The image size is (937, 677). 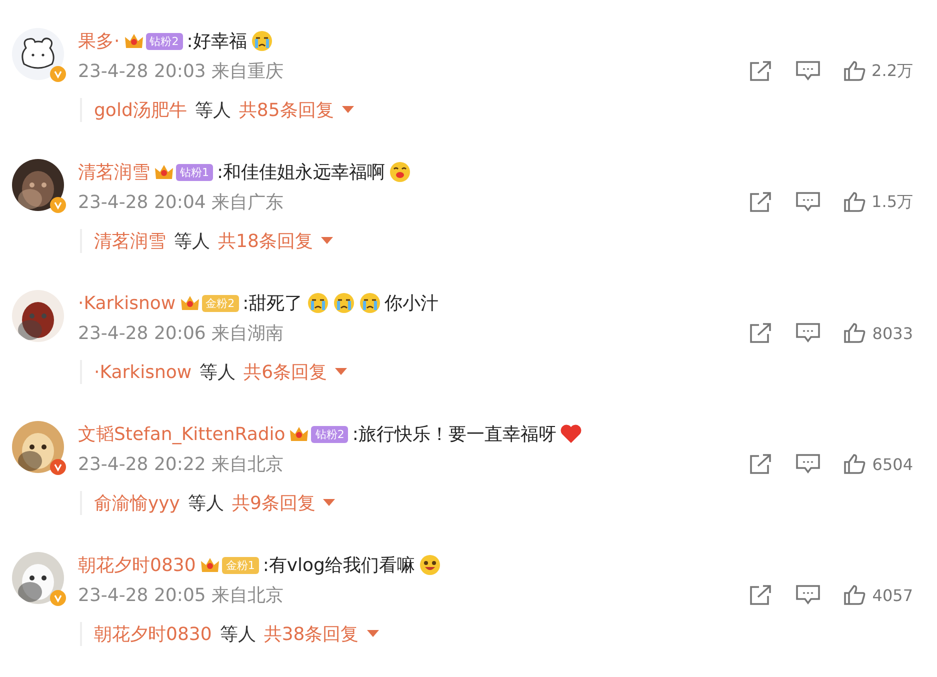 I want to click on user-name: 清茗润雪, so click(x=114, y=172).